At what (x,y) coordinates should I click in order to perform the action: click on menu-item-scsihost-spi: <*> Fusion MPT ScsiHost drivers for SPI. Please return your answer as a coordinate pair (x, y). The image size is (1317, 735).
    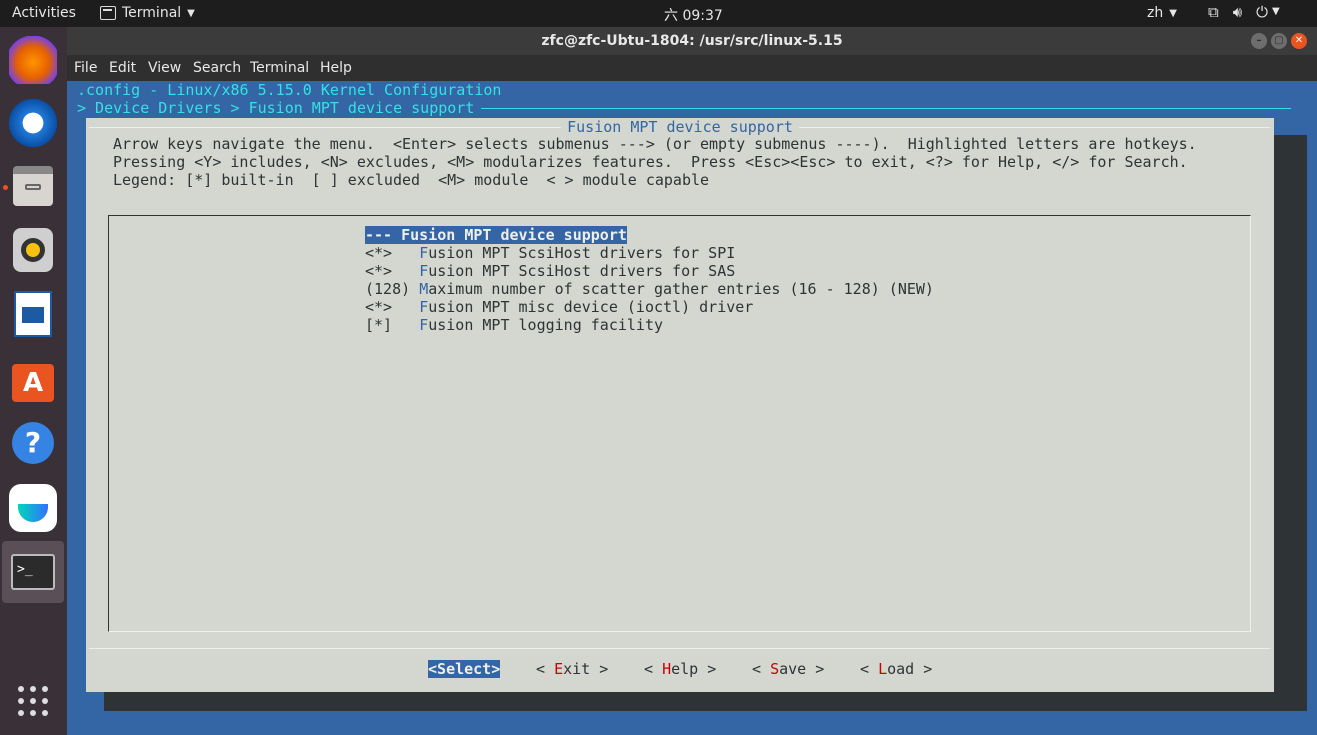
    Looking at the image, I should click on (550, 253).